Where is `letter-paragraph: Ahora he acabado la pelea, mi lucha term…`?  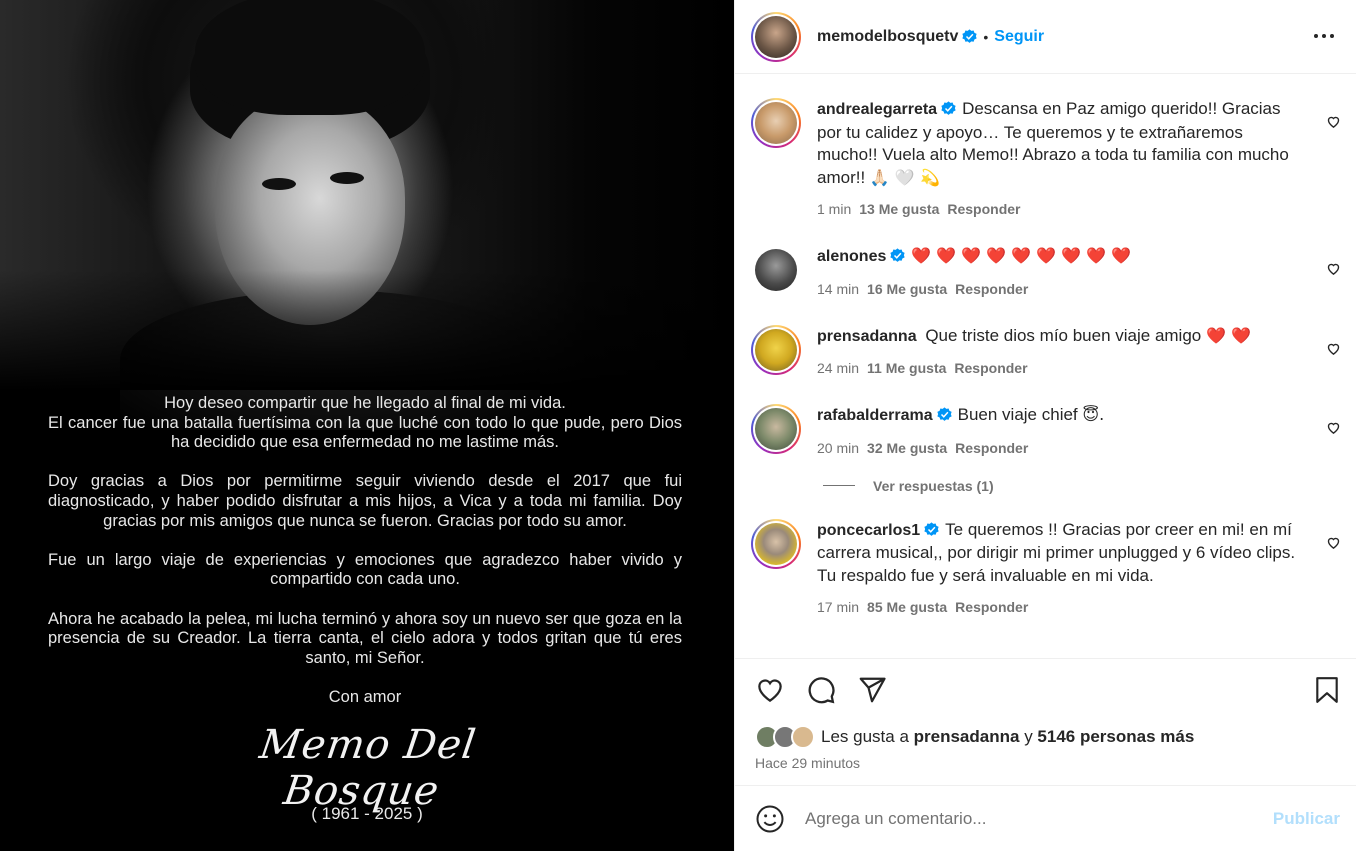
letter-paragraph: Ahora he acabado la pelea, mi lucha term… is located at coordinates (365, 638).